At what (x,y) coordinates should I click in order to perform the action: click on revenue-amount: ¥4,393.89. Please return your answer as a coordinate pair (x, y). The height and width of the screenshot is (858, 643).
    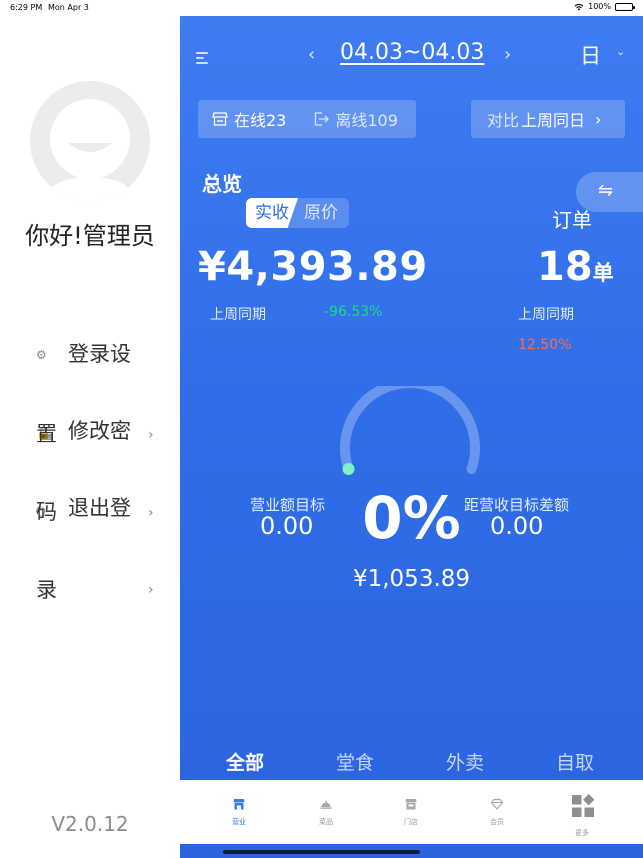
    Looking at the image, I should click on (313, 267).